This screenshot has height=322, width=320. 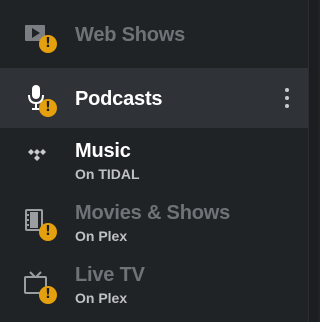 What do you see at coordinates (119, 99) in the screenshot?
I see `sidebar-item-label: Podcasts` at bounding box center [119, 99].